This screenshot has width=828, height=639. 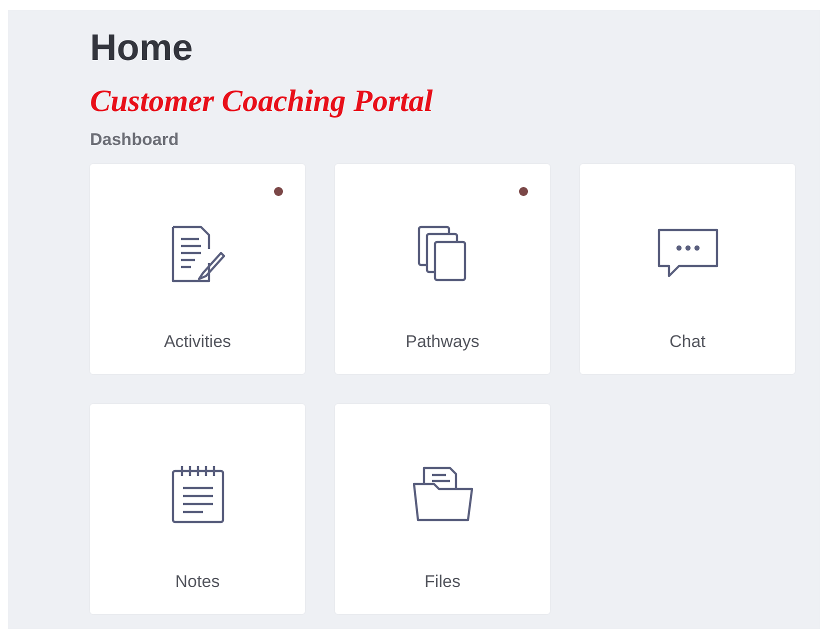 I want to click on folder-icon, so click(x=443, y=494).